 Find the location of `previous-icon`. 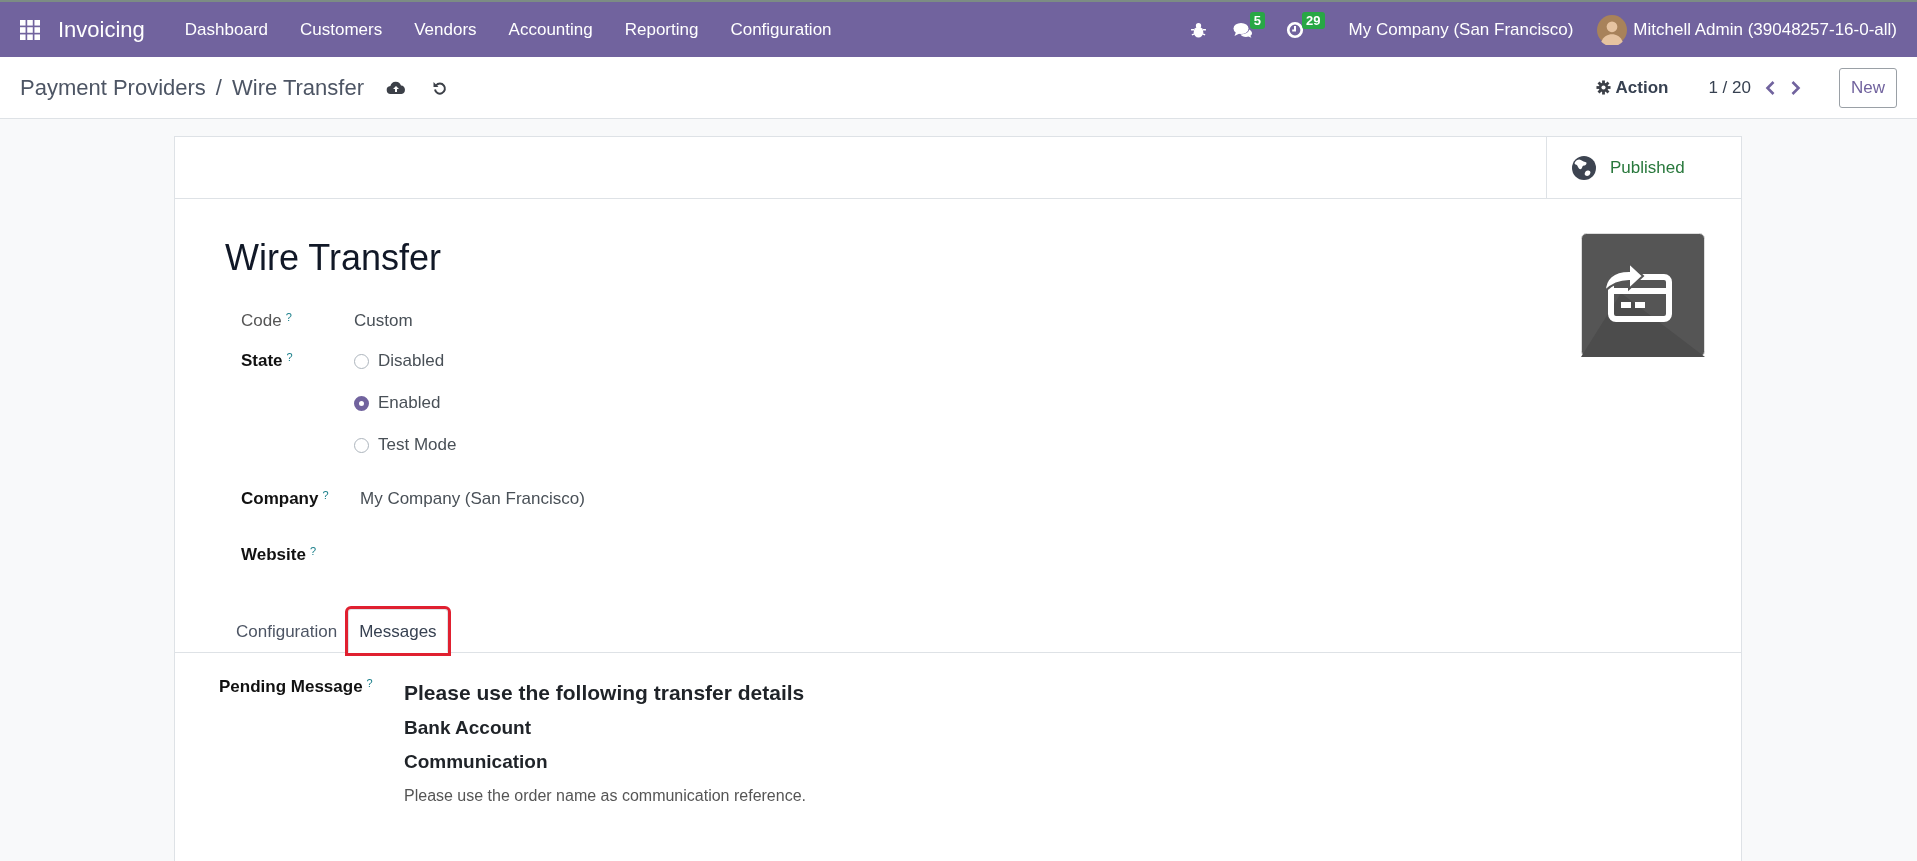

previous-icon is located at coordinates (1770, 87).